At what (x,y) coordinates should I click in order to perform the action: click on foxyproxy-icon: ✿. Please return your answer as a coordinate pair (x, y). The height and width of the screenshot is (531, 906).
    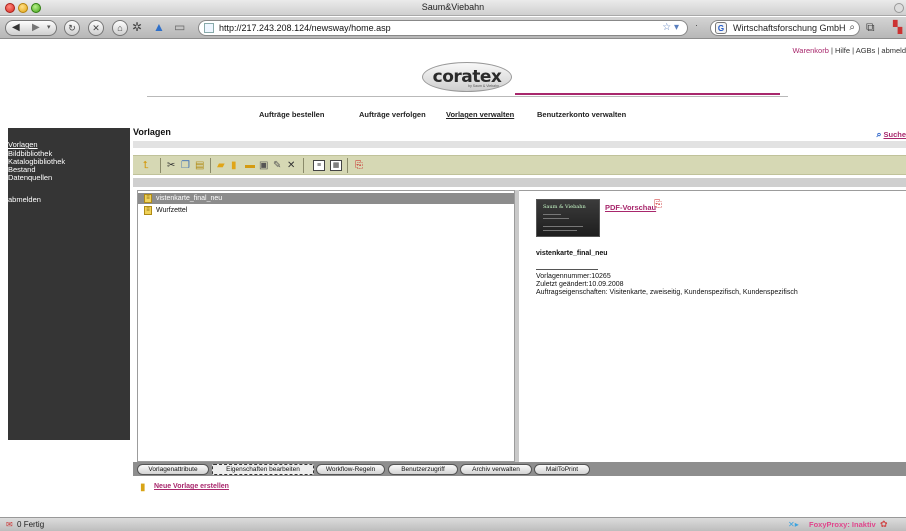
    Looking at the image, I should click on (884, 524).